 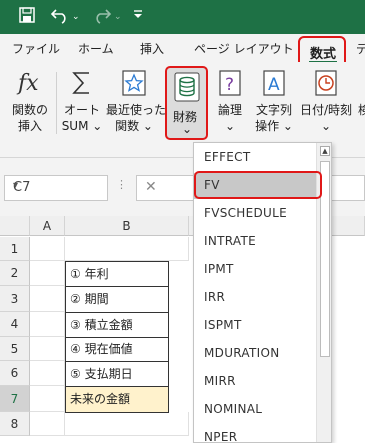 What do you see at coordinates (245, 213) in the screenshot?
I see `menu-item-fvschedule: FVSCHEDULE` at bounding box center [245, 213].